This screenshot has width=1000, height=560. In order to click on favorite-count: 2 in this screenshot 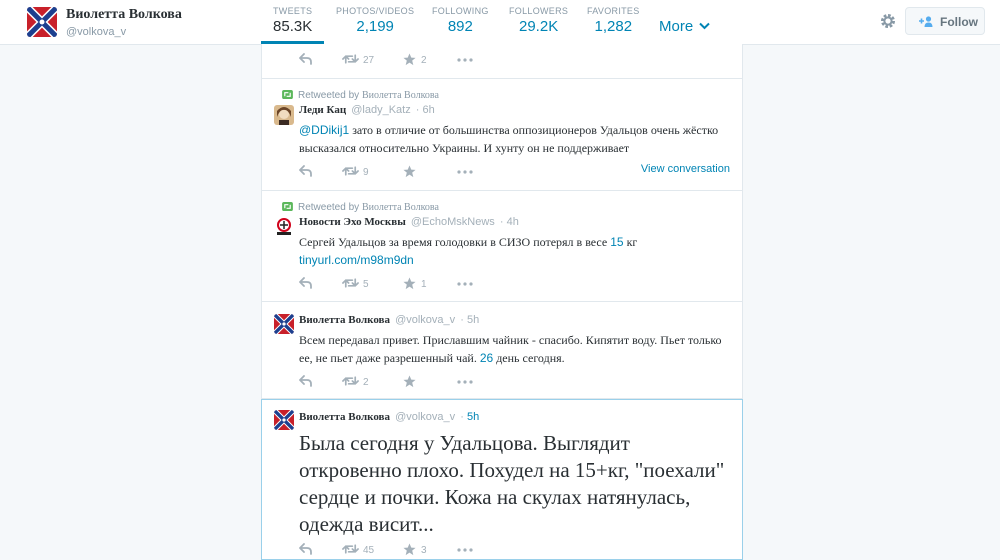, I will do `click(424, 60)`.